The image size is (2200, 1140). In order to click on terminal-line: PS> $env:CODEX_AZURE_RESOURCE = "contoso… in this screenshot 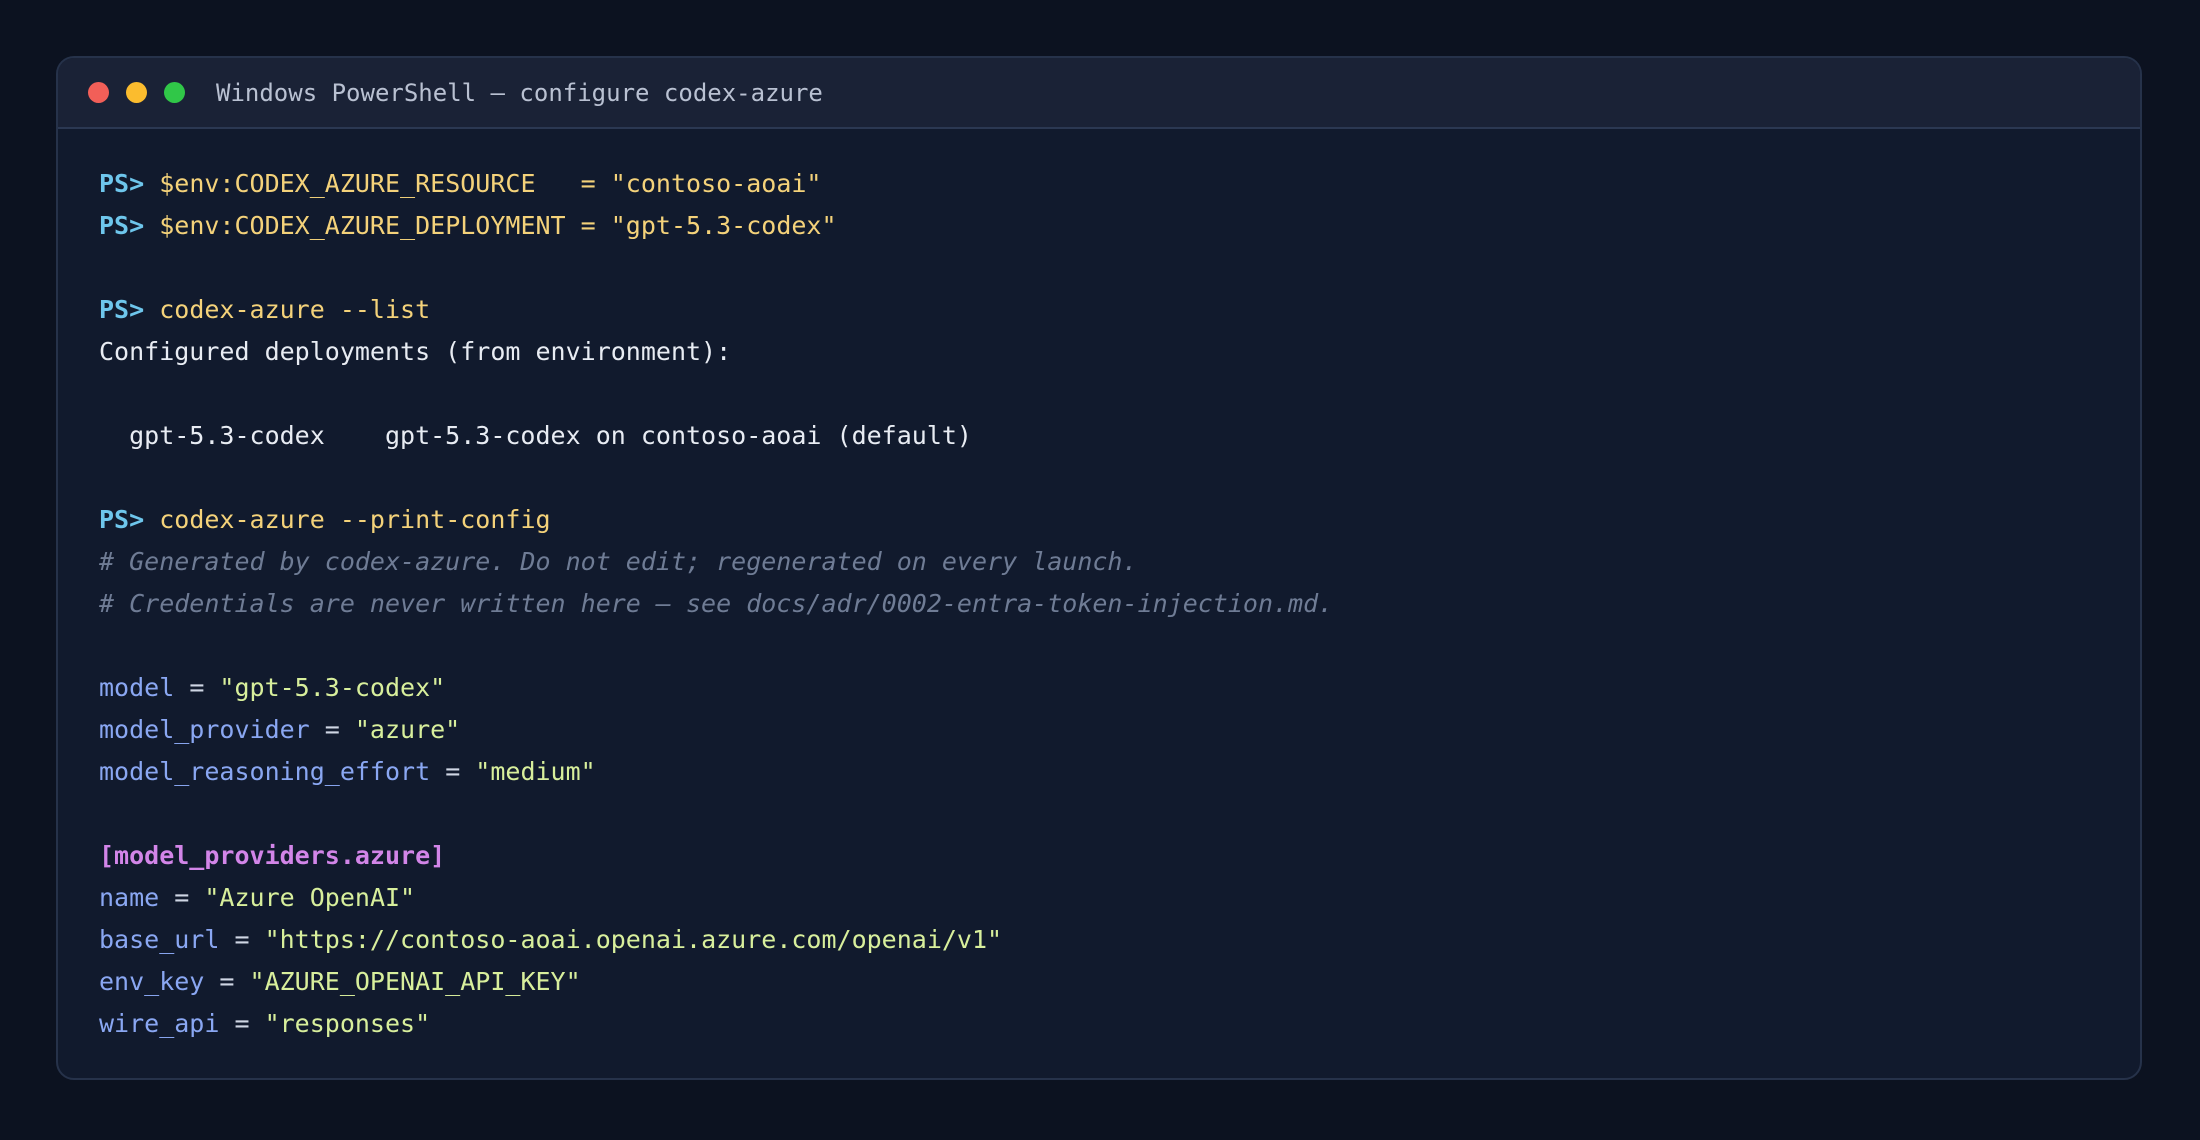, I will do `click(1119, 184)`.